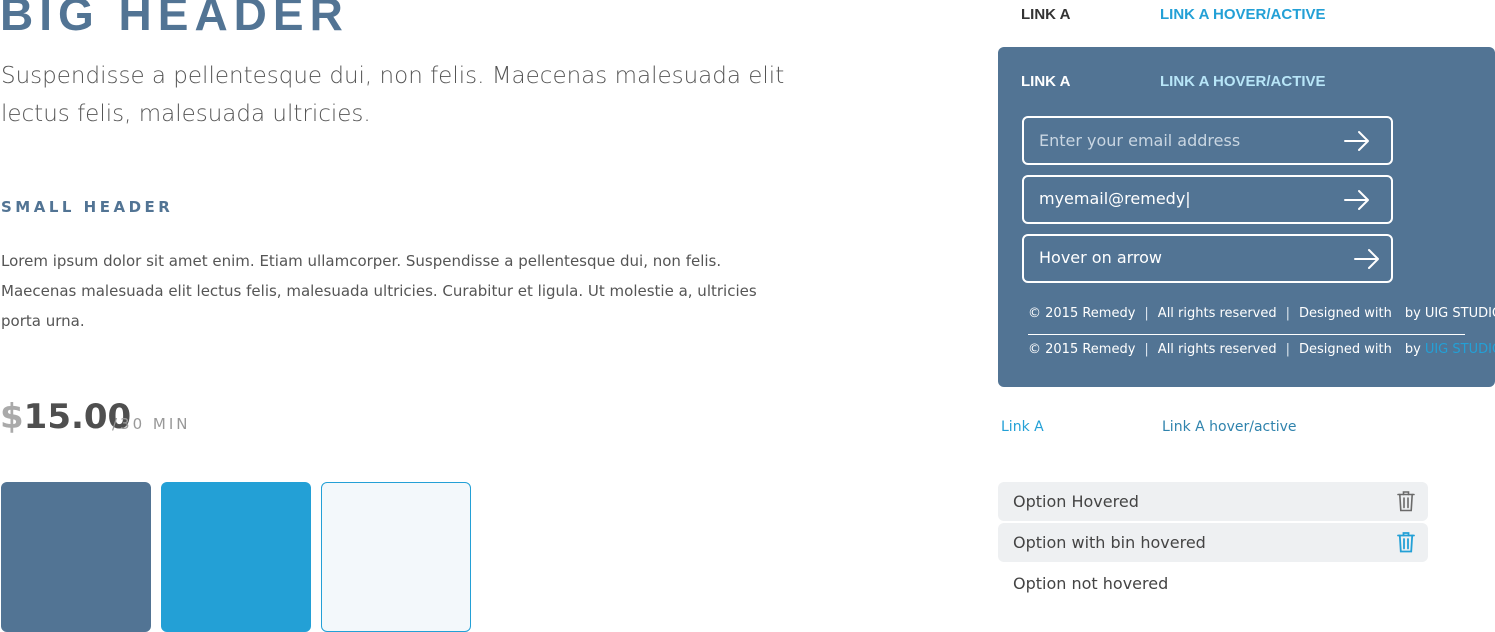 This screenshot has width=1495, height=632. What do you see at coordinates (1213, 501) in the screenshot?
I see `option-item: Option Hovered` at bounding box center [1213, 501].